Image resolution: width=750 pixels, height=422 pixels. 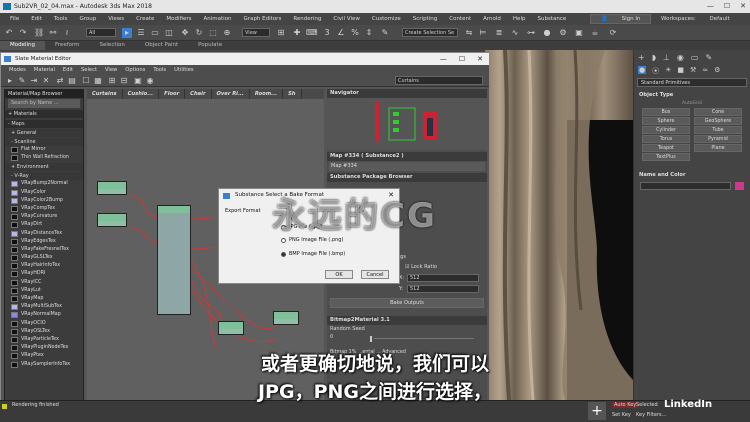 I want to click on lights-icon: ☀, so click(x=668, y=70).